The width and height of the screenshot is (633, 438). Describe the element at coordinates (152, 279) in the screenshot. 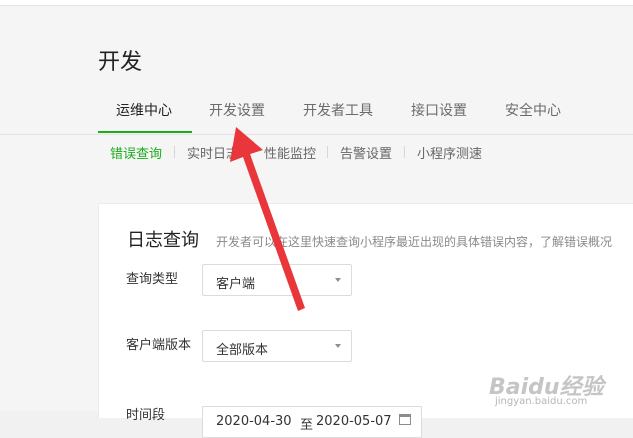

I see `query-type-label: 查询类型` at that location.